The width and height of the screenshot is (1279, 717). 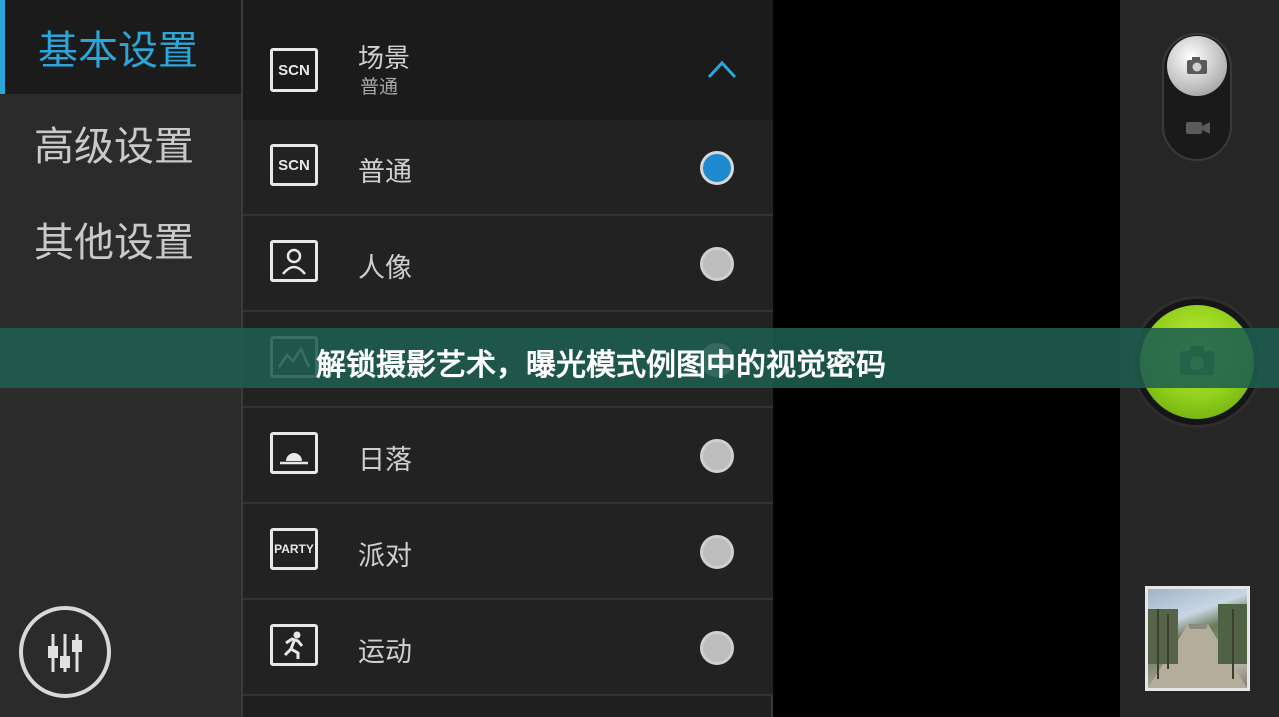 What do you see at coordinates (385, 652) in the screenshot?
I see `scene-option-label: 运动` at bounding box center [385, 652].